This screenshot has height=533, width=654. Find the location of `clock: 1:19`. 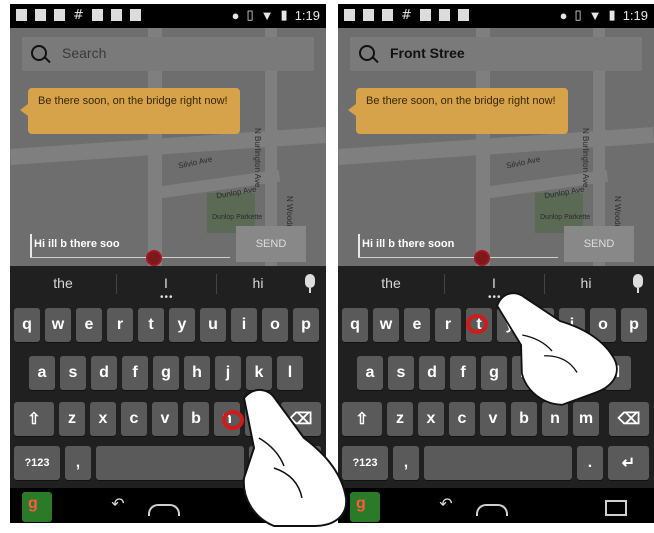

clock: 1:19 is located at coordinates (635, 15).